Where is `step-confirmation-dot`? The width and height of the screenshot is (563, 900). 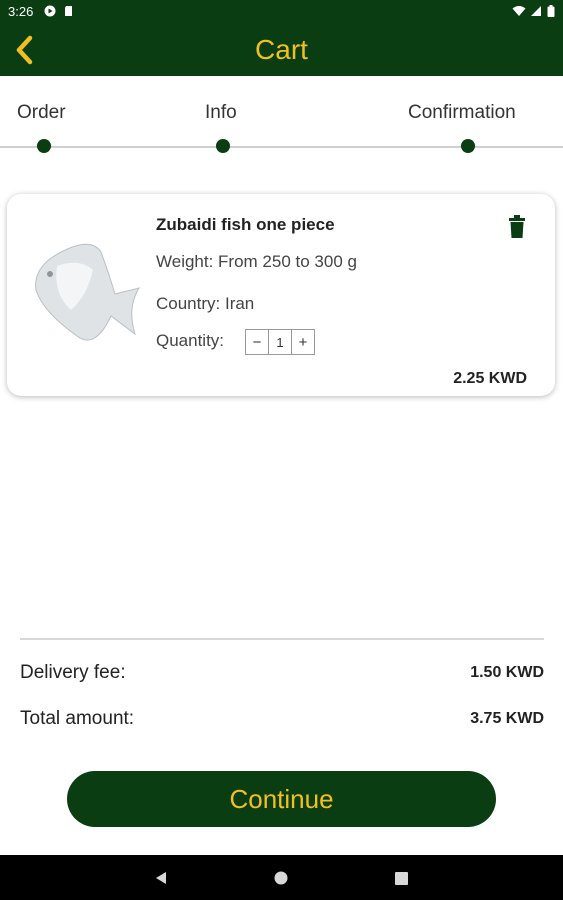 step-confirmation-dot is located at coordinates (468, 146).